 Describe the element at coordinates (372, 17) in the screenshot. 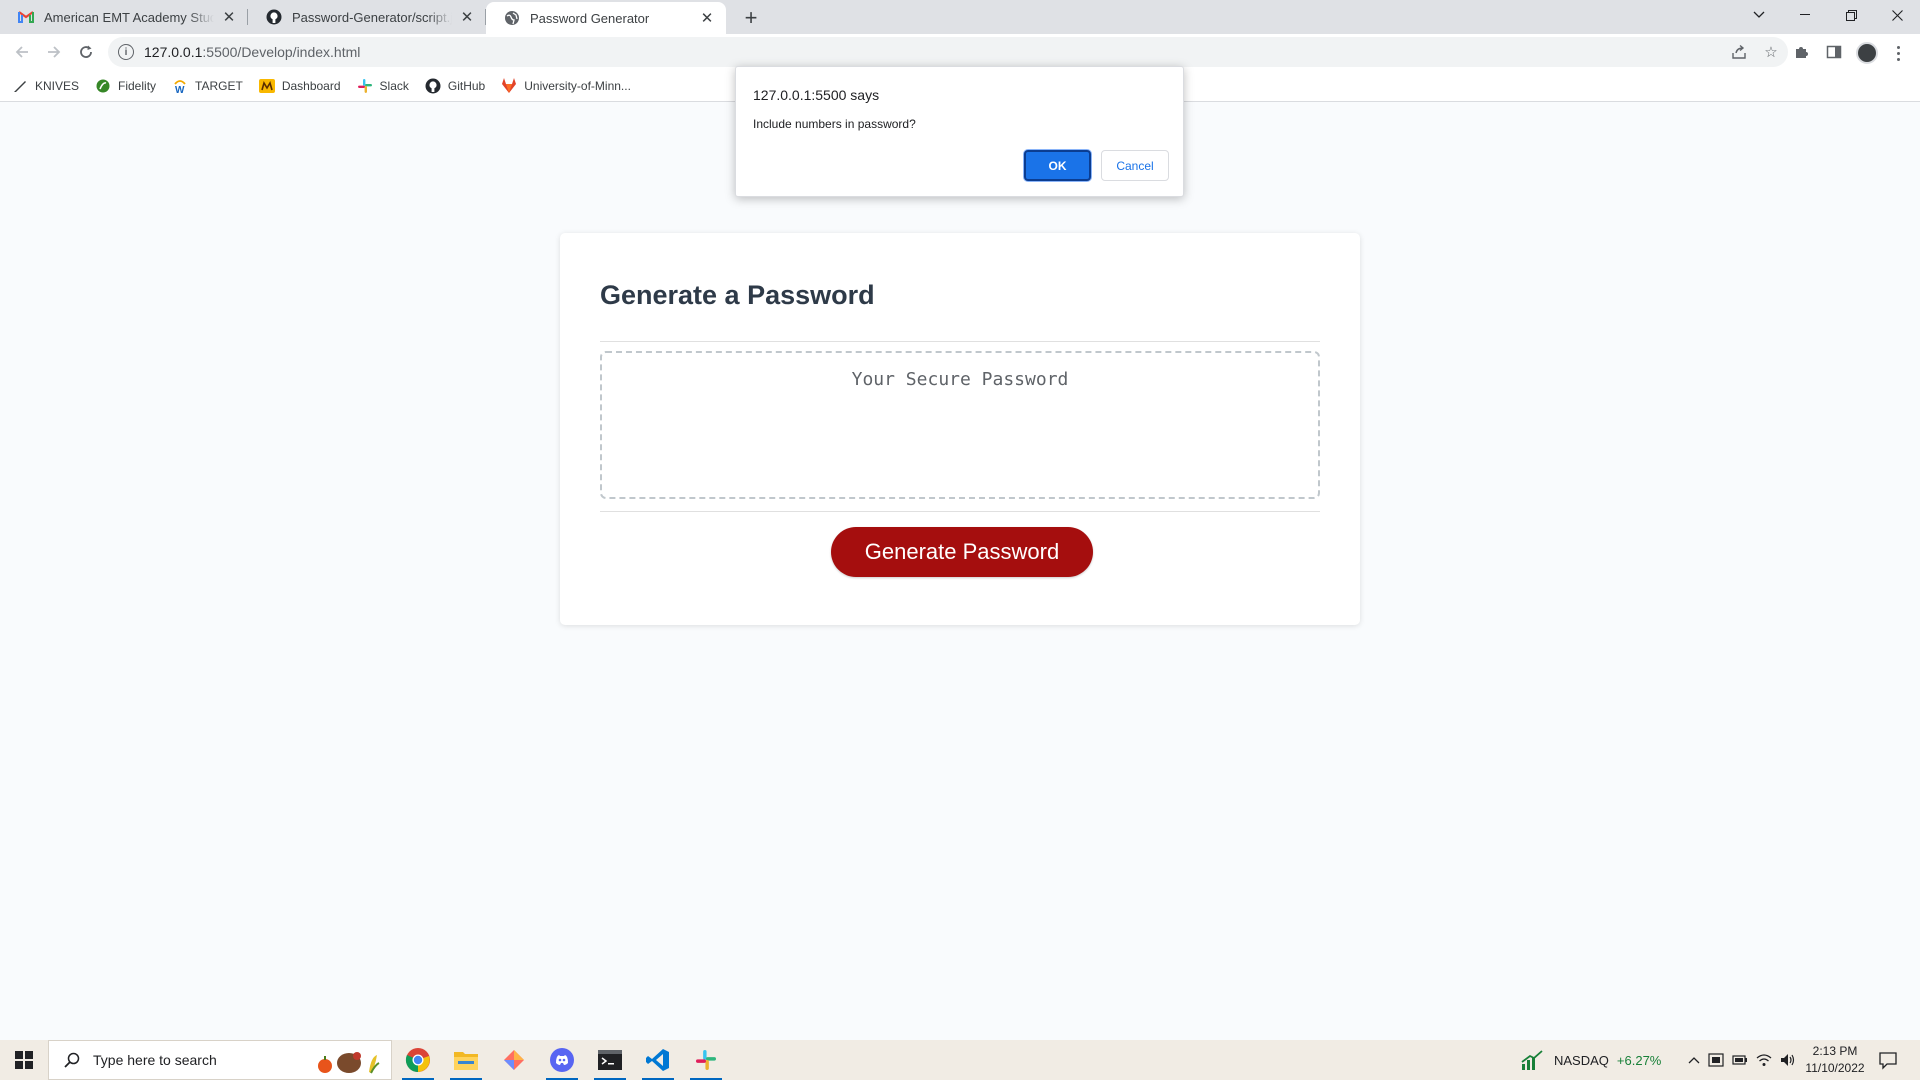

I see `tab-title: Password-Generator/script.js at m` at that location.